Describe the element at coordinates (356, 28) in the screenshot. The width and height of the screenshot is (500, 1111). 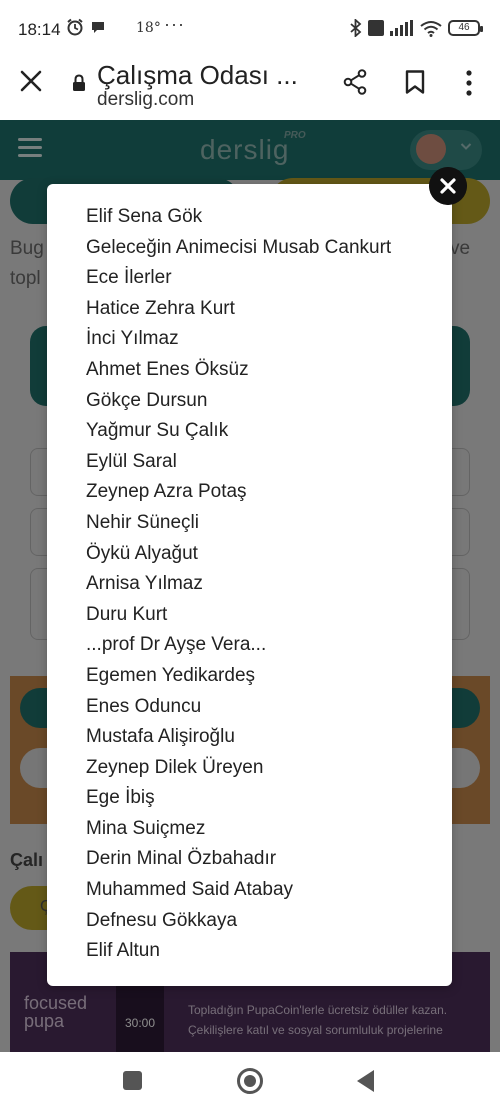
I see `bluetooth-icon` at that location.